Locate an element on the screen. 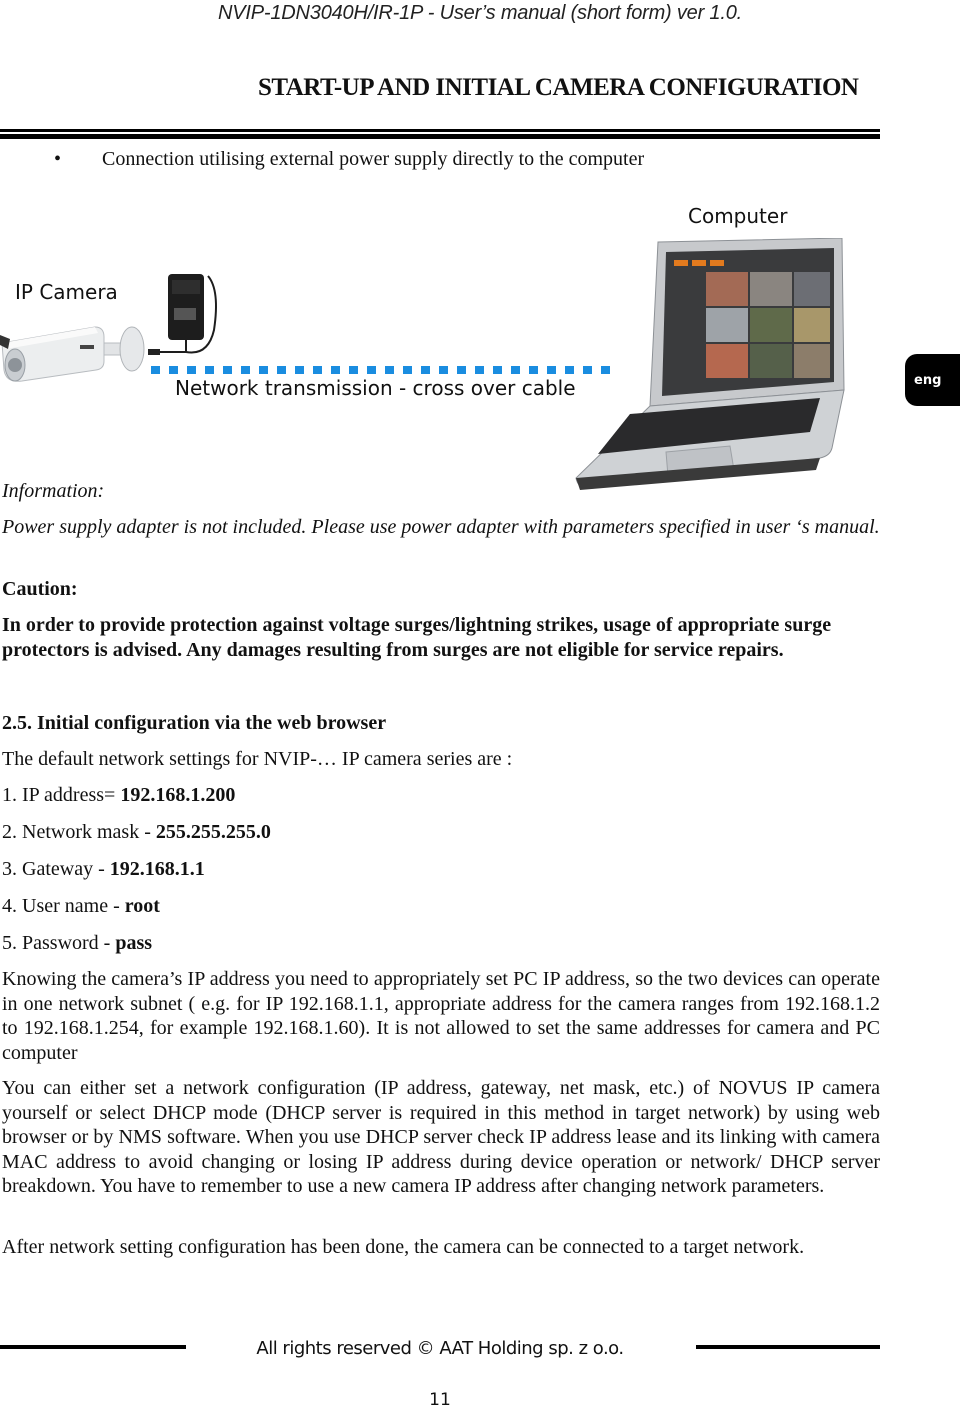 The height and width of the screenshot is (1410, 960). setting-ip-address: 1. IP address= 192.168.1.200 is located at coordinates (118, 795).